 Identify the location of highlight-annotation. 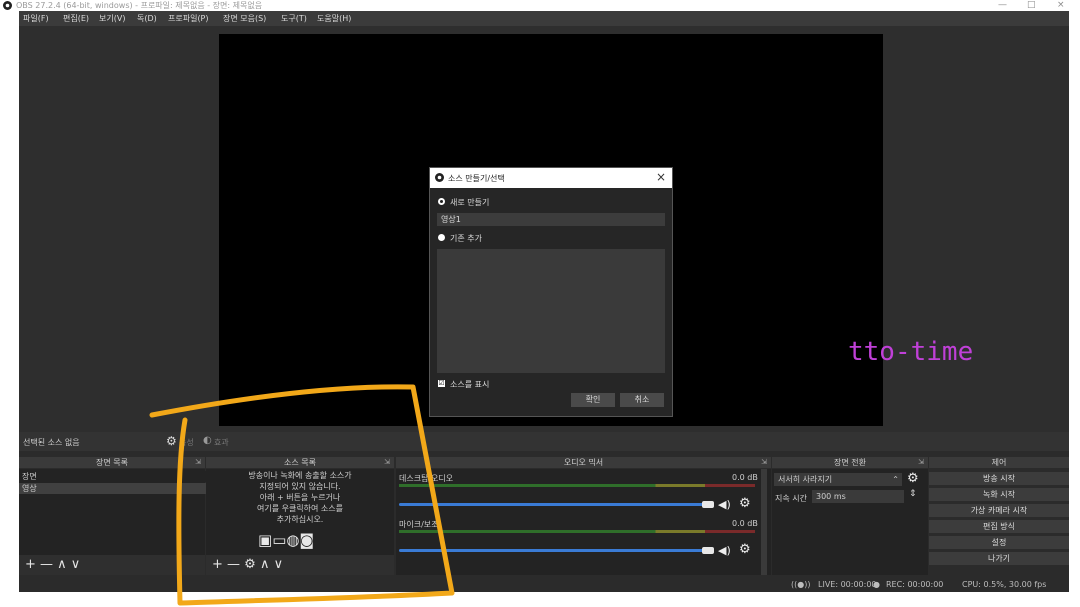
(302, 495).